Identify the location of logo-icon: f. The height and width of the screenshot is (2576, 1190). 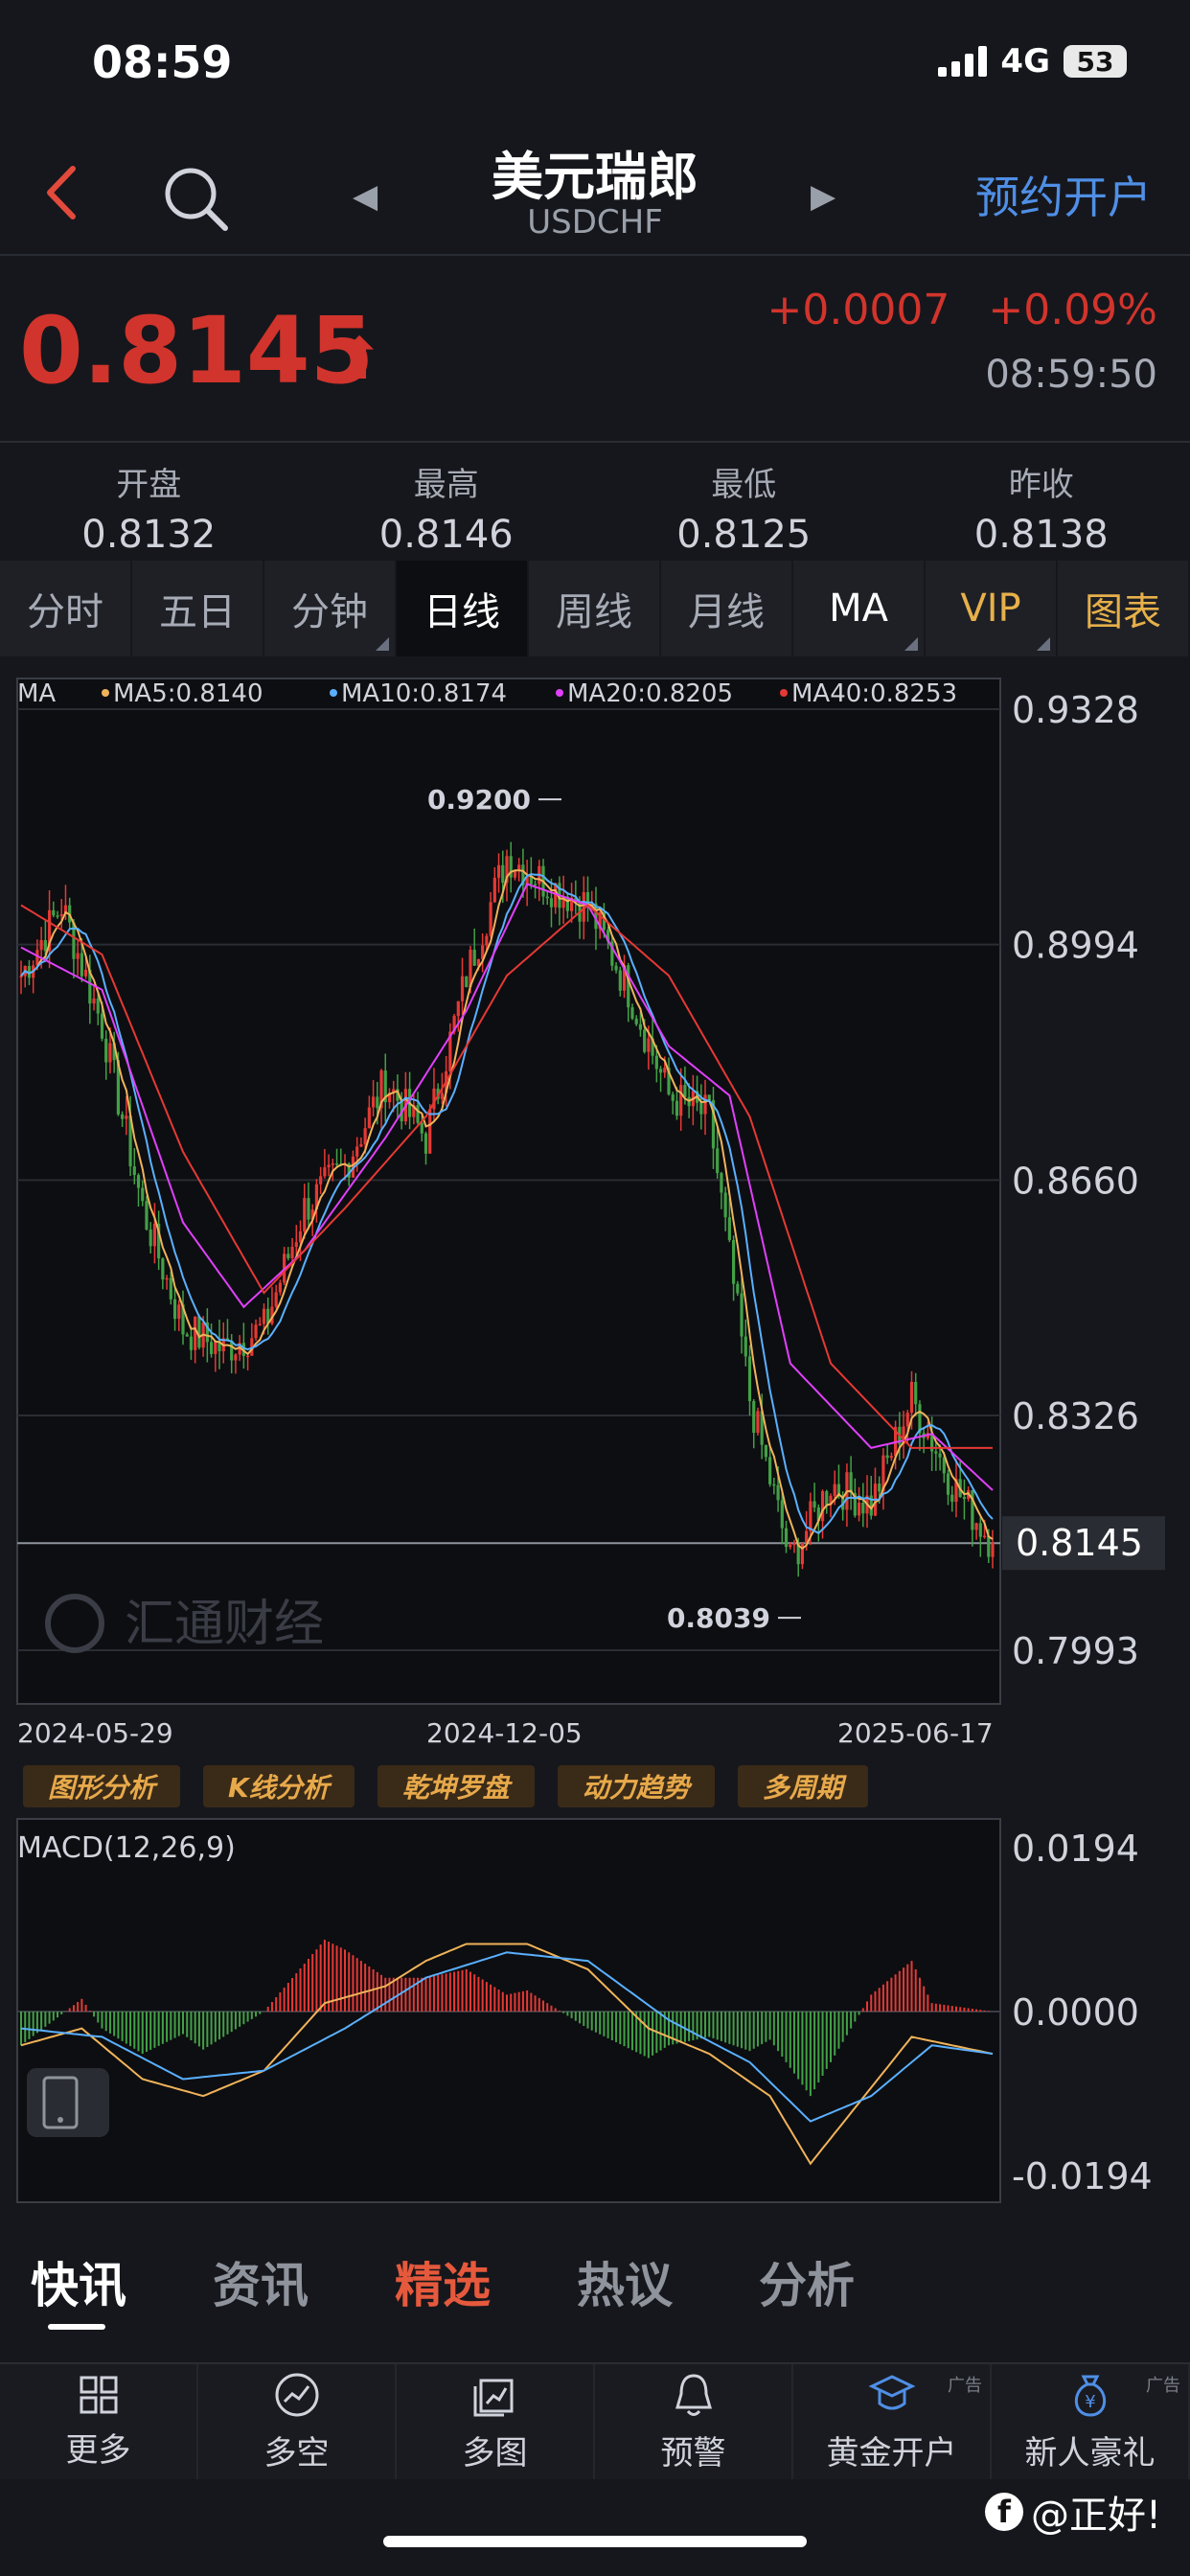
(1004, 2512).